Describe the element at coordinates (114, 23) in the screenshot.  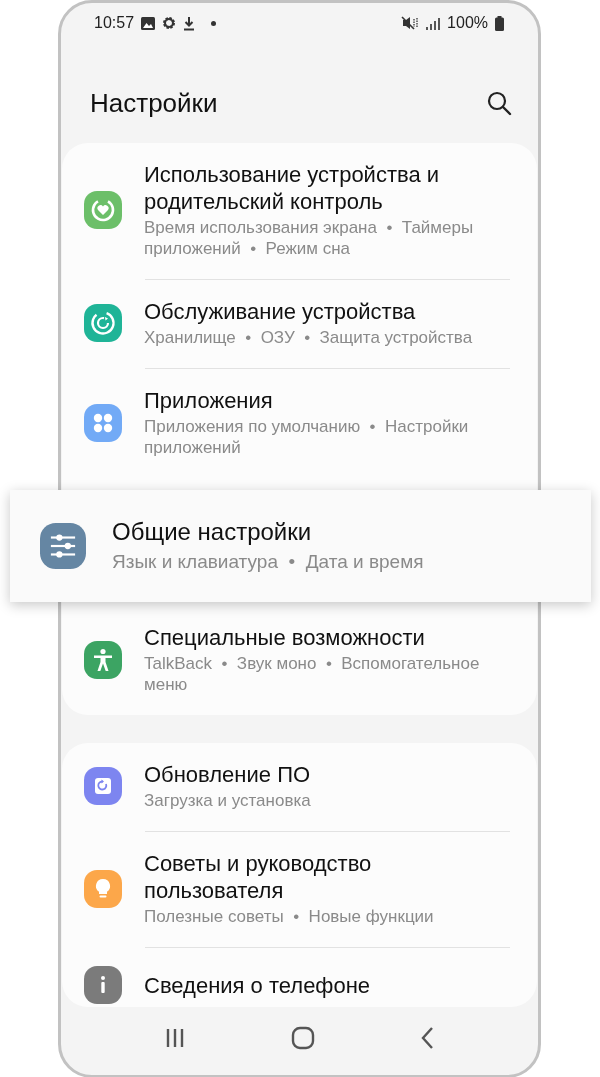
I see `status-time: 10:57` at that location.